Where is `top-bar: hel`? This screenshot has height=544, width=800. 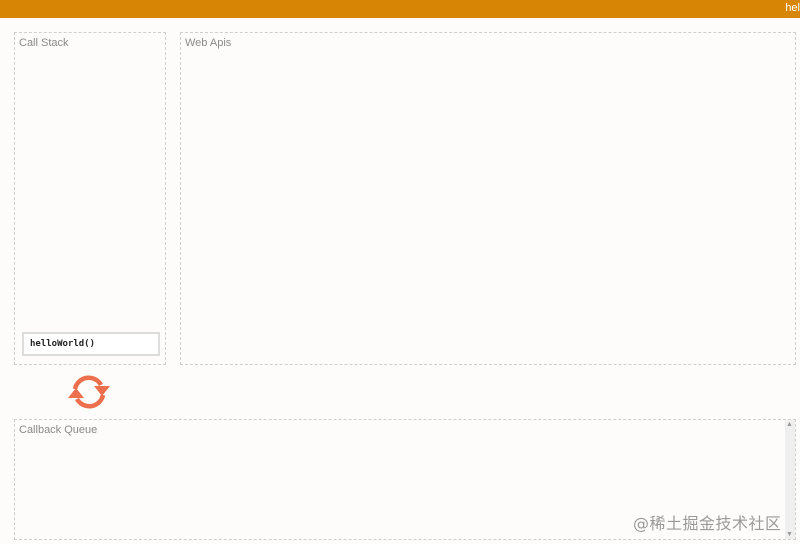
top-bar: hel is located at coordinates (400, 9).